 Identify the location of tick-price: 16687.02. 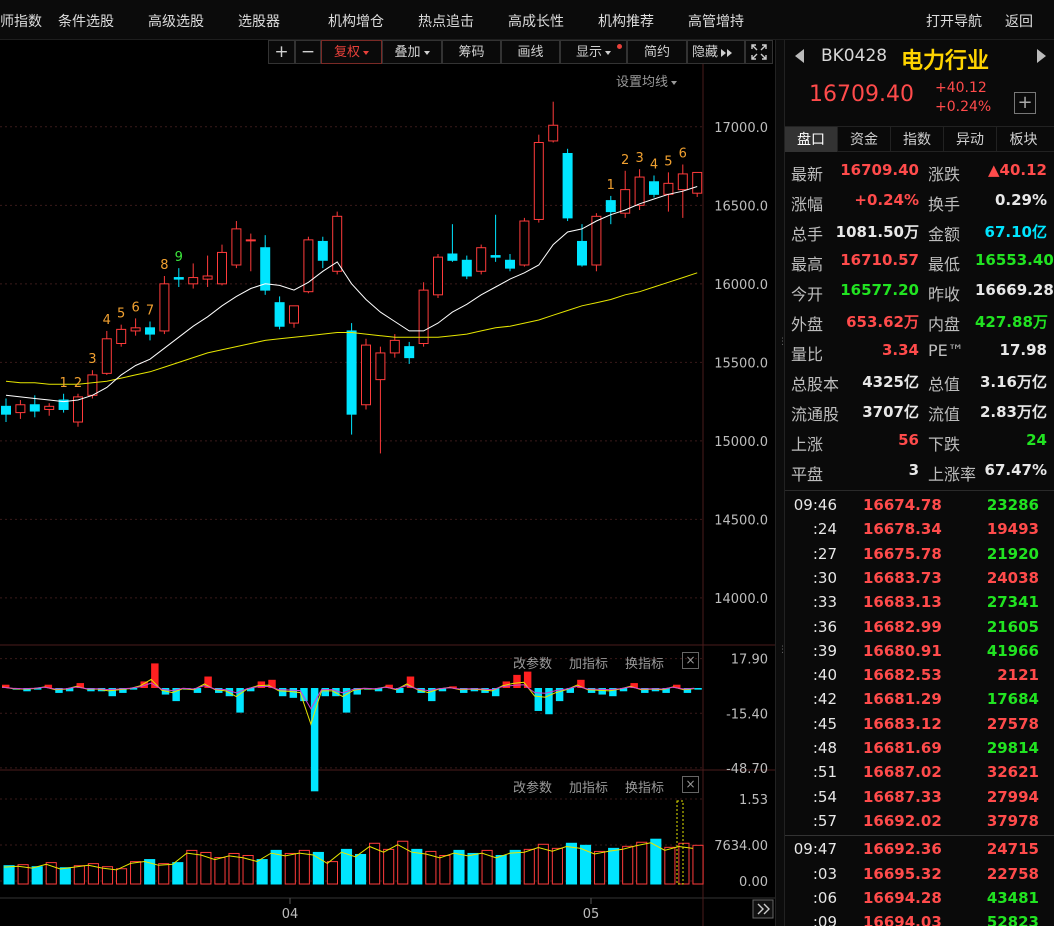
(902, 772).